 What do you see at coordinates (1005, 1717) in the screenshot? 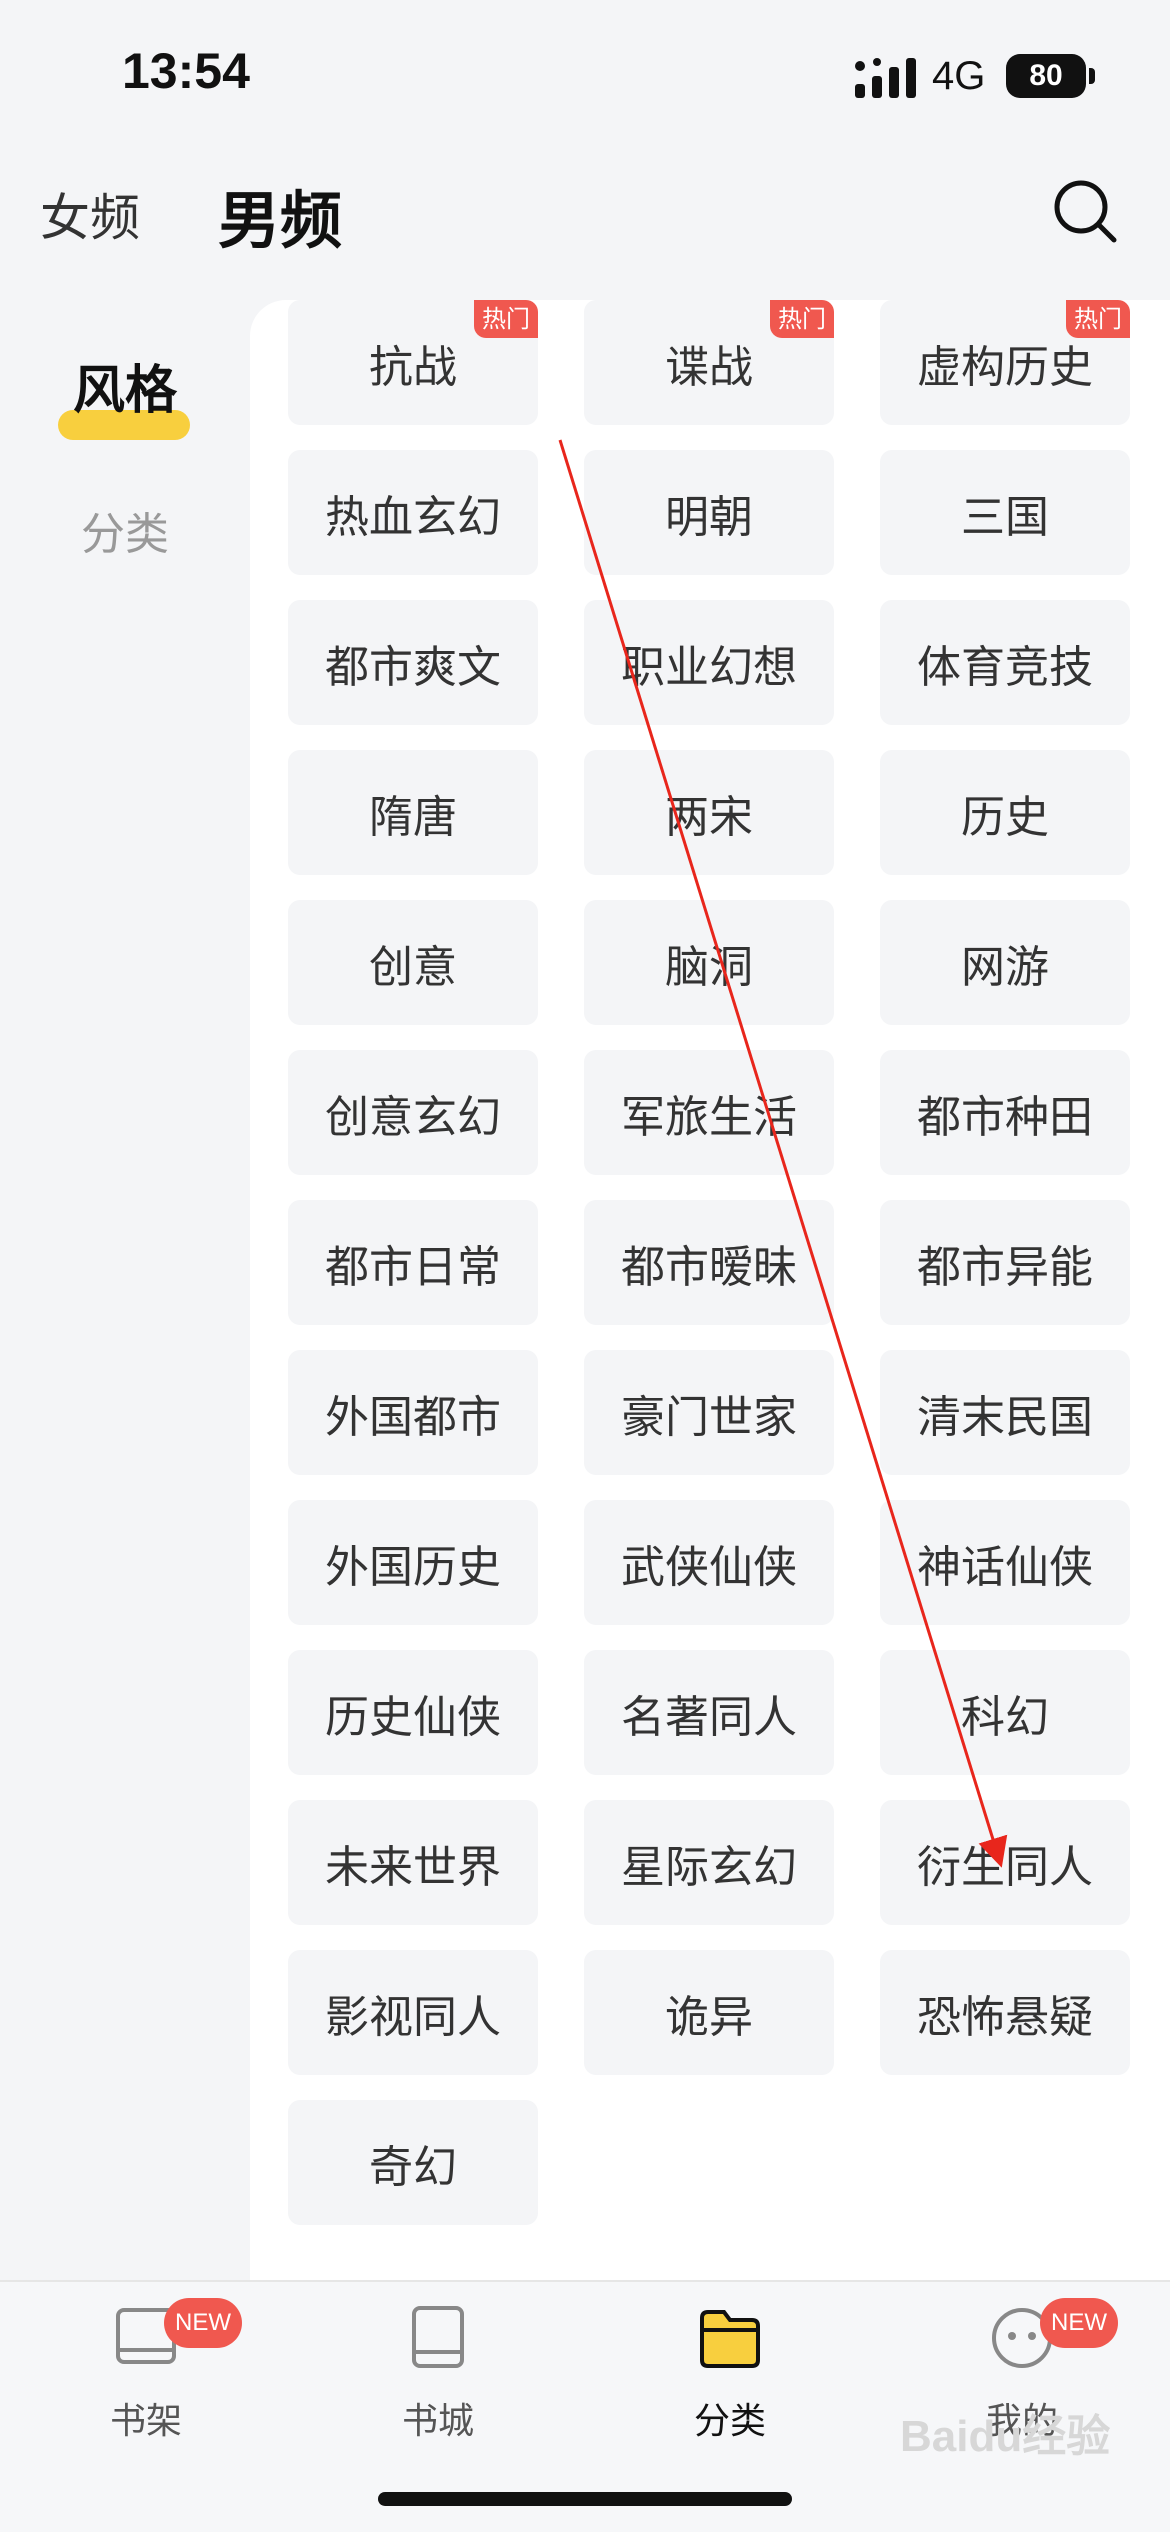
I see `tag-label: 科幻` at bounding box center [1005, 1717].